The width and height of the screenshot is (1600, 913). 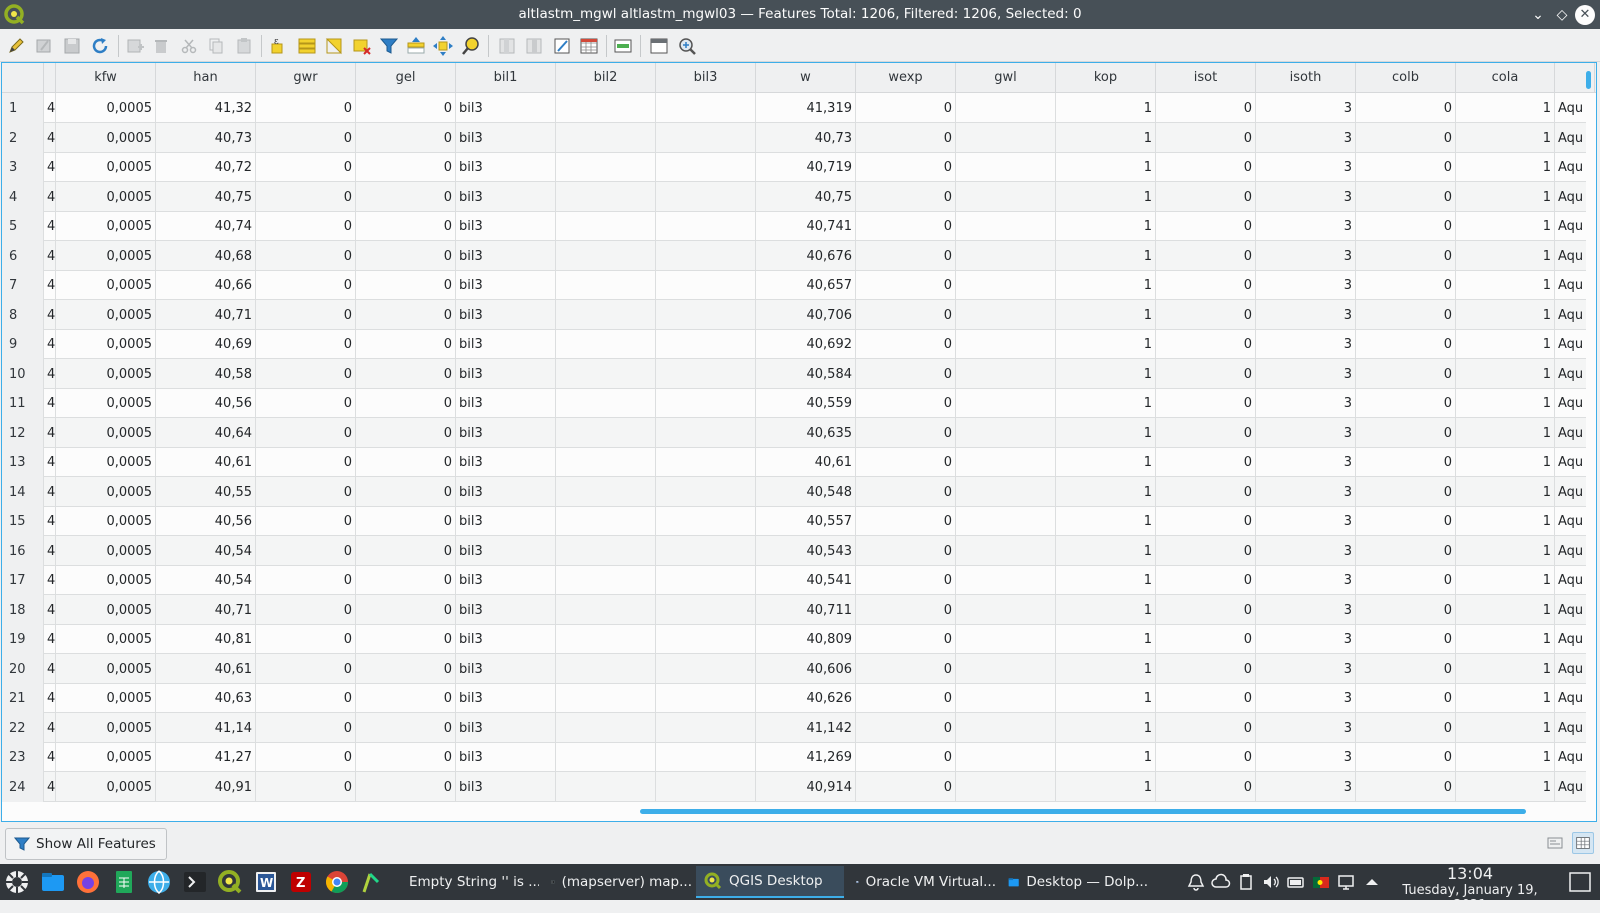 I want to click on header-corner, so click(x=23, y=78).